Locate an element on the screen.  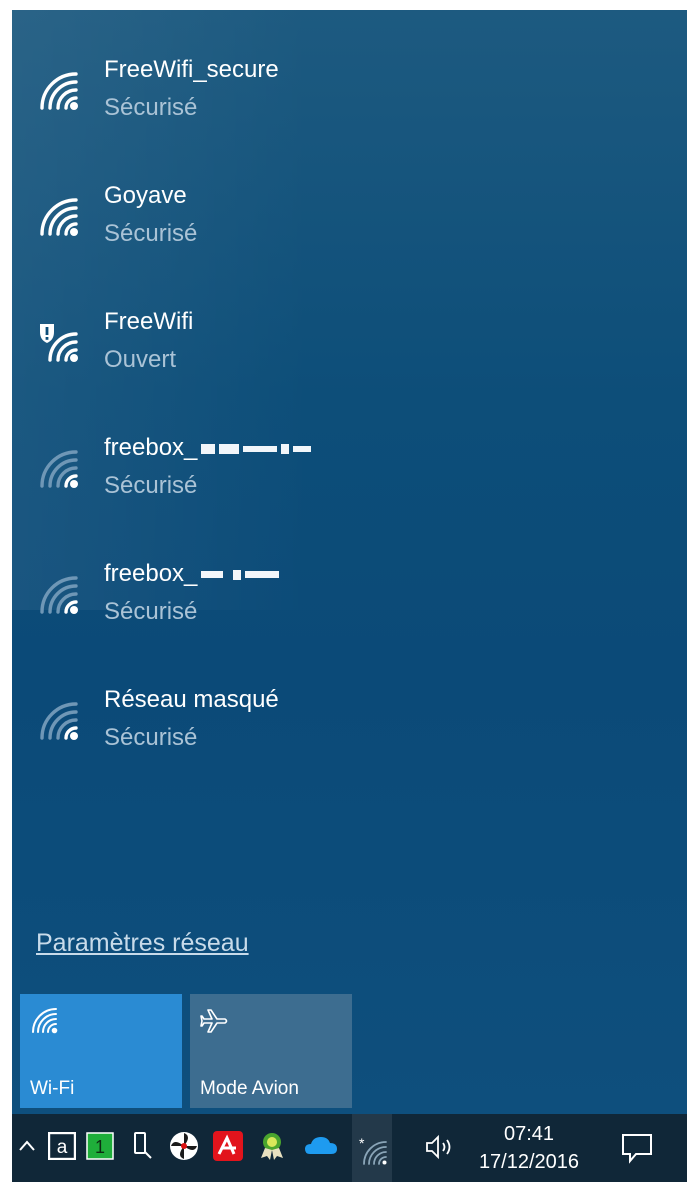
tile-label: Wi-Fi is located at coordinates (52, 1088).